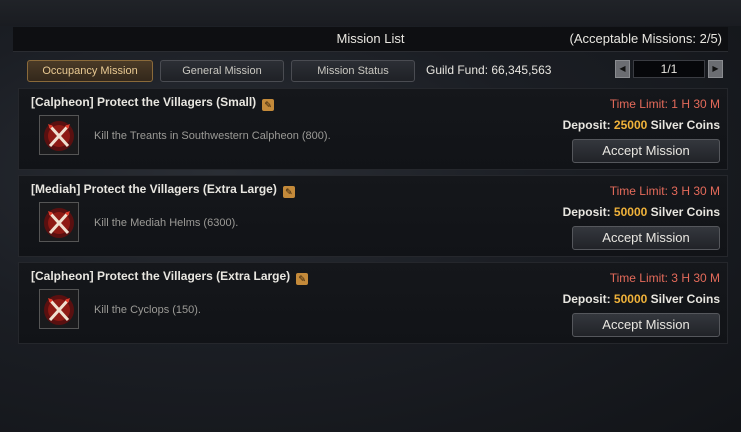 Image resolution: width=741 pixels, height=432 pixels. I want to click on deposit-amount: 25000, so click(630, 125).